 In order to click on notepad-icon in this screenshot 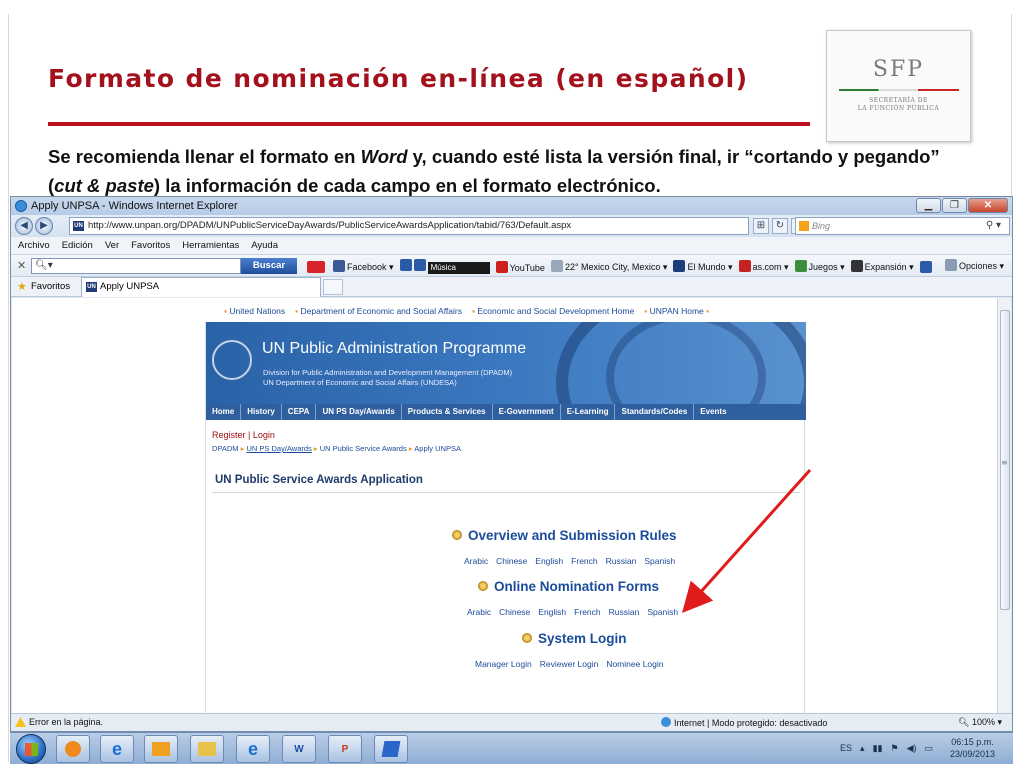, I will do `click(391, 749)`.